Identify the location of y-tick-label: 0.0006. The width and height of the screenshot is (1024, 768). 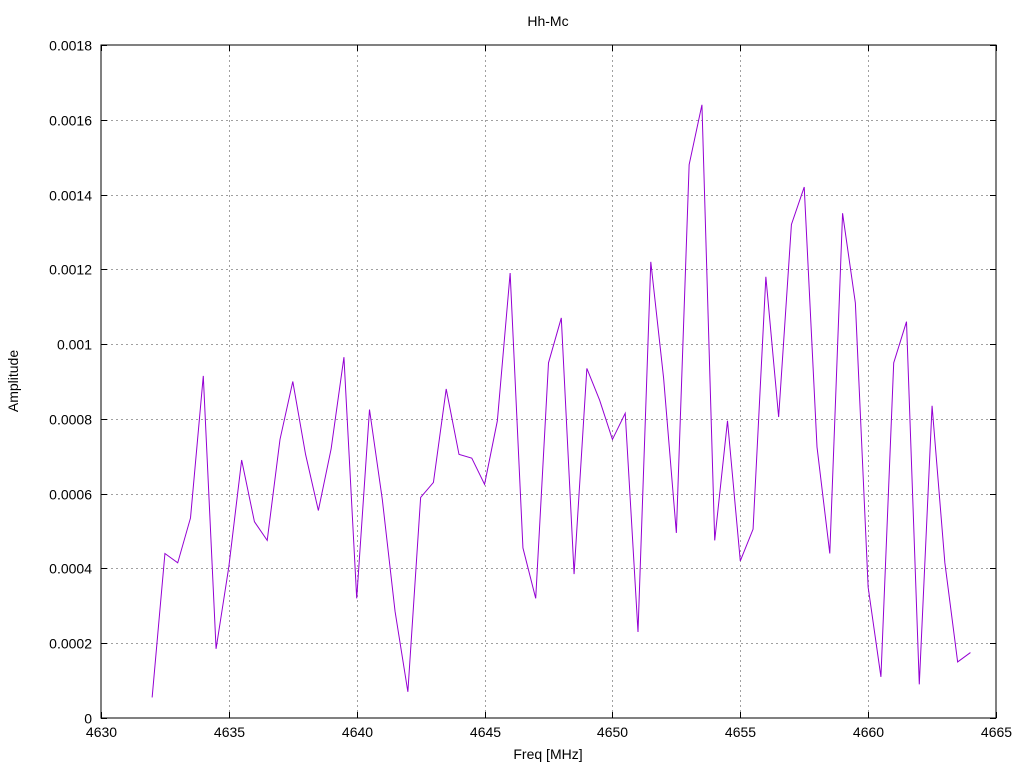
(70, 495).